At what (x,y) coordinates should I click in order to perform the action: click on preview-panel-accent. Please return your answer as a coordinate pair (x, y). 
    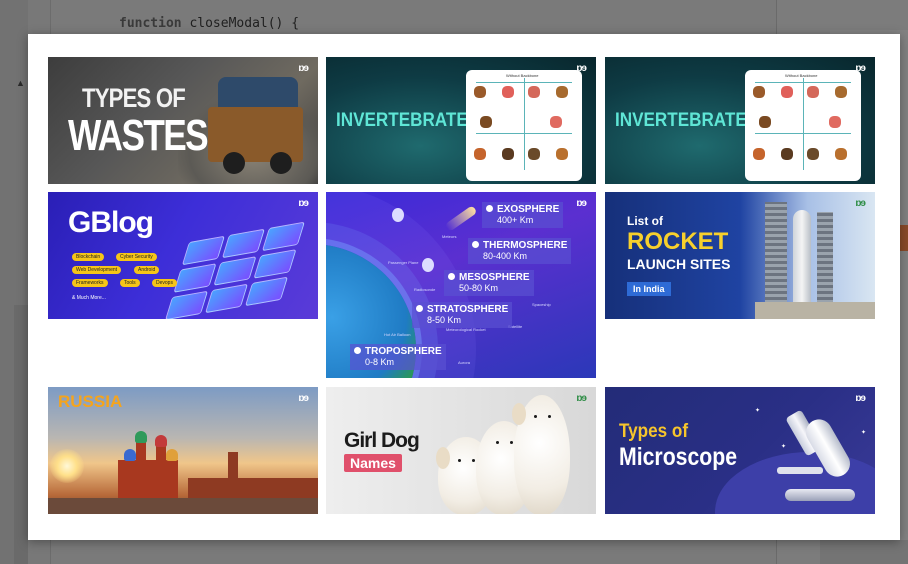
    Looking at the image, I should click on (904, 238).